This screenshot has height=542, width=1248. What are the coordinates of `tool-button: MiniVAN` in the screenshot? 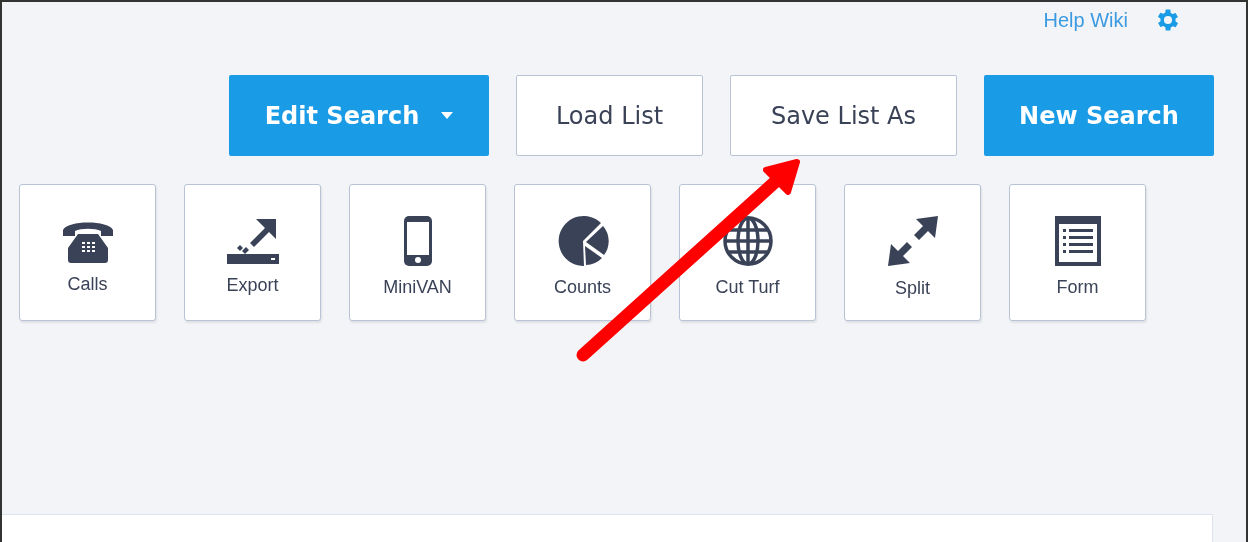 It's located at (417, 252).